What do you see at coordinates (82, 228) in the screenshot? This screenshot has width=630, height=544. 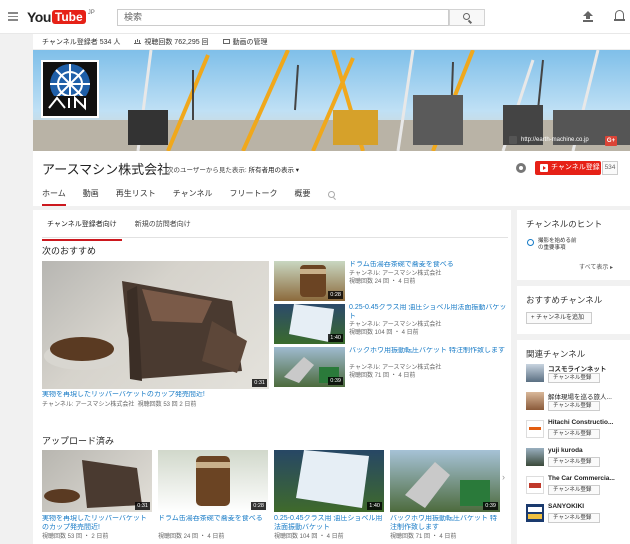 I see `tab-subscribers-view: チャンネル登録者向け` at bounding box center [82, 228].